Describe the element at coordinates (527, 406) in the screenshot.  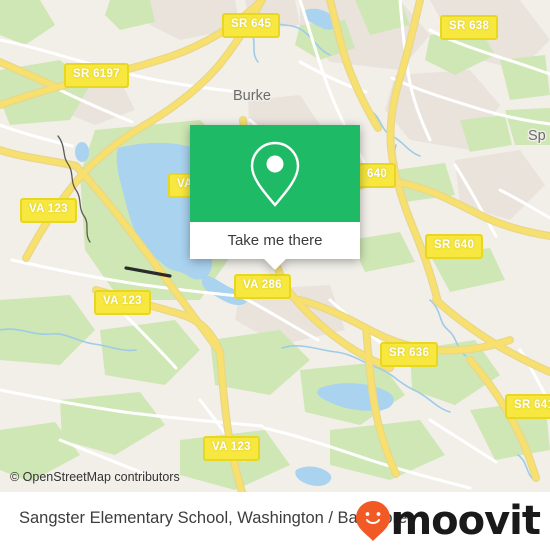
I see `road-shield-sr641: SR 641` at that location.